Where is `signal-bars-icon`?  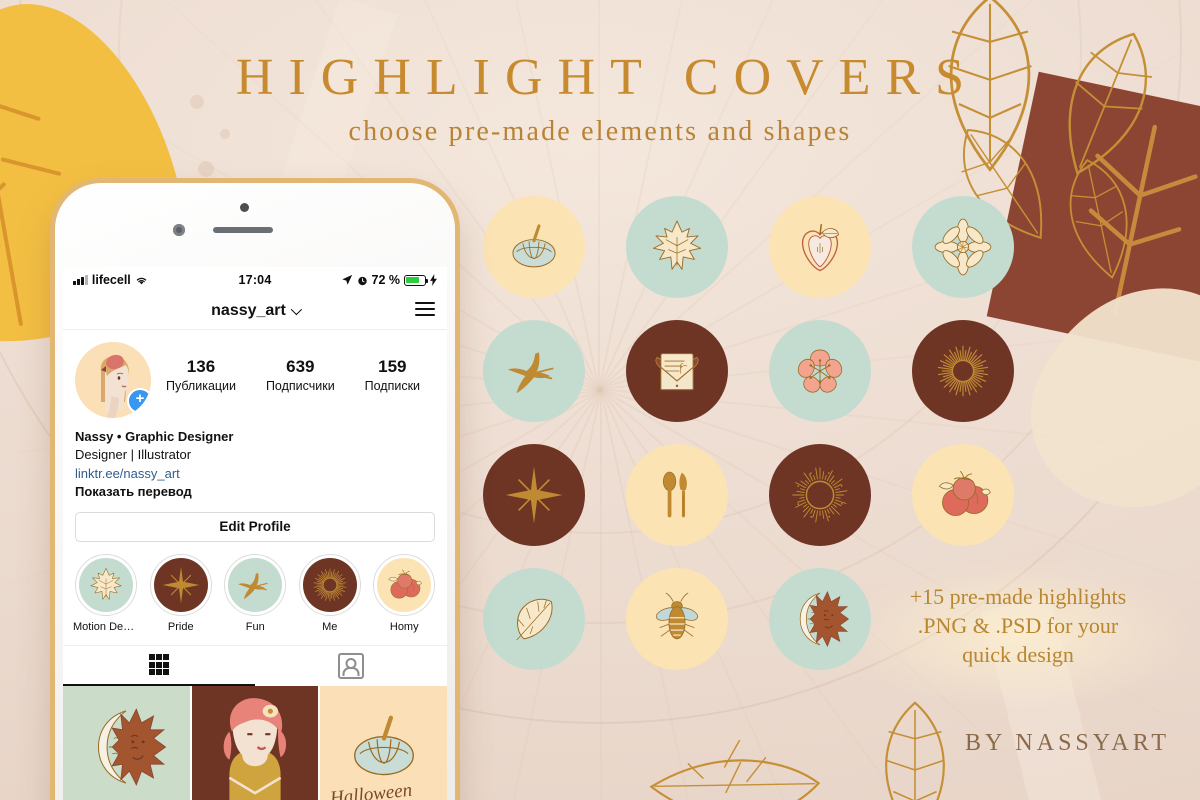
signal-bars-icon is located at coordinates (80, 280).